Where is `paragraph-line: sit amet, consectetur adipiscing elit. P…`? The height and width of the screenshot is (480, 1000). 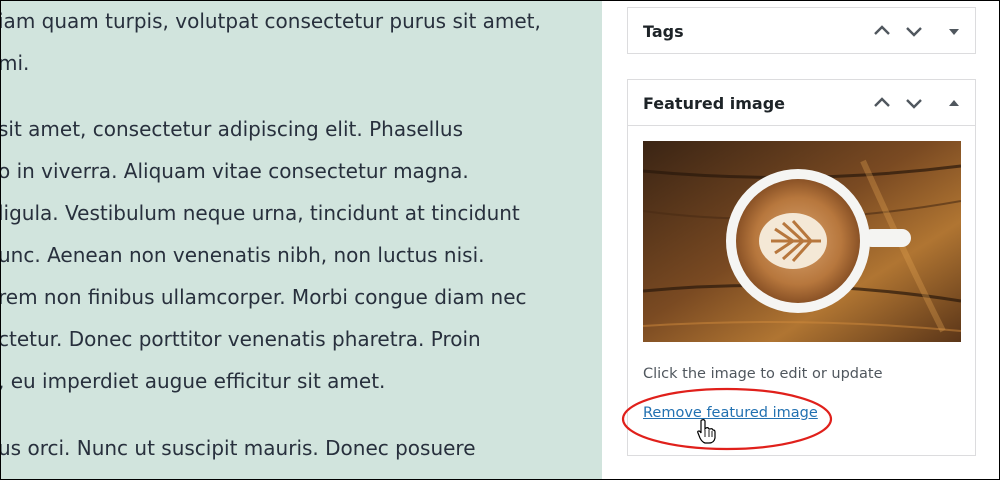 paragraph-line: sit amet, consectetur adipiscing elit. P… is located at coordinates (232, 129).